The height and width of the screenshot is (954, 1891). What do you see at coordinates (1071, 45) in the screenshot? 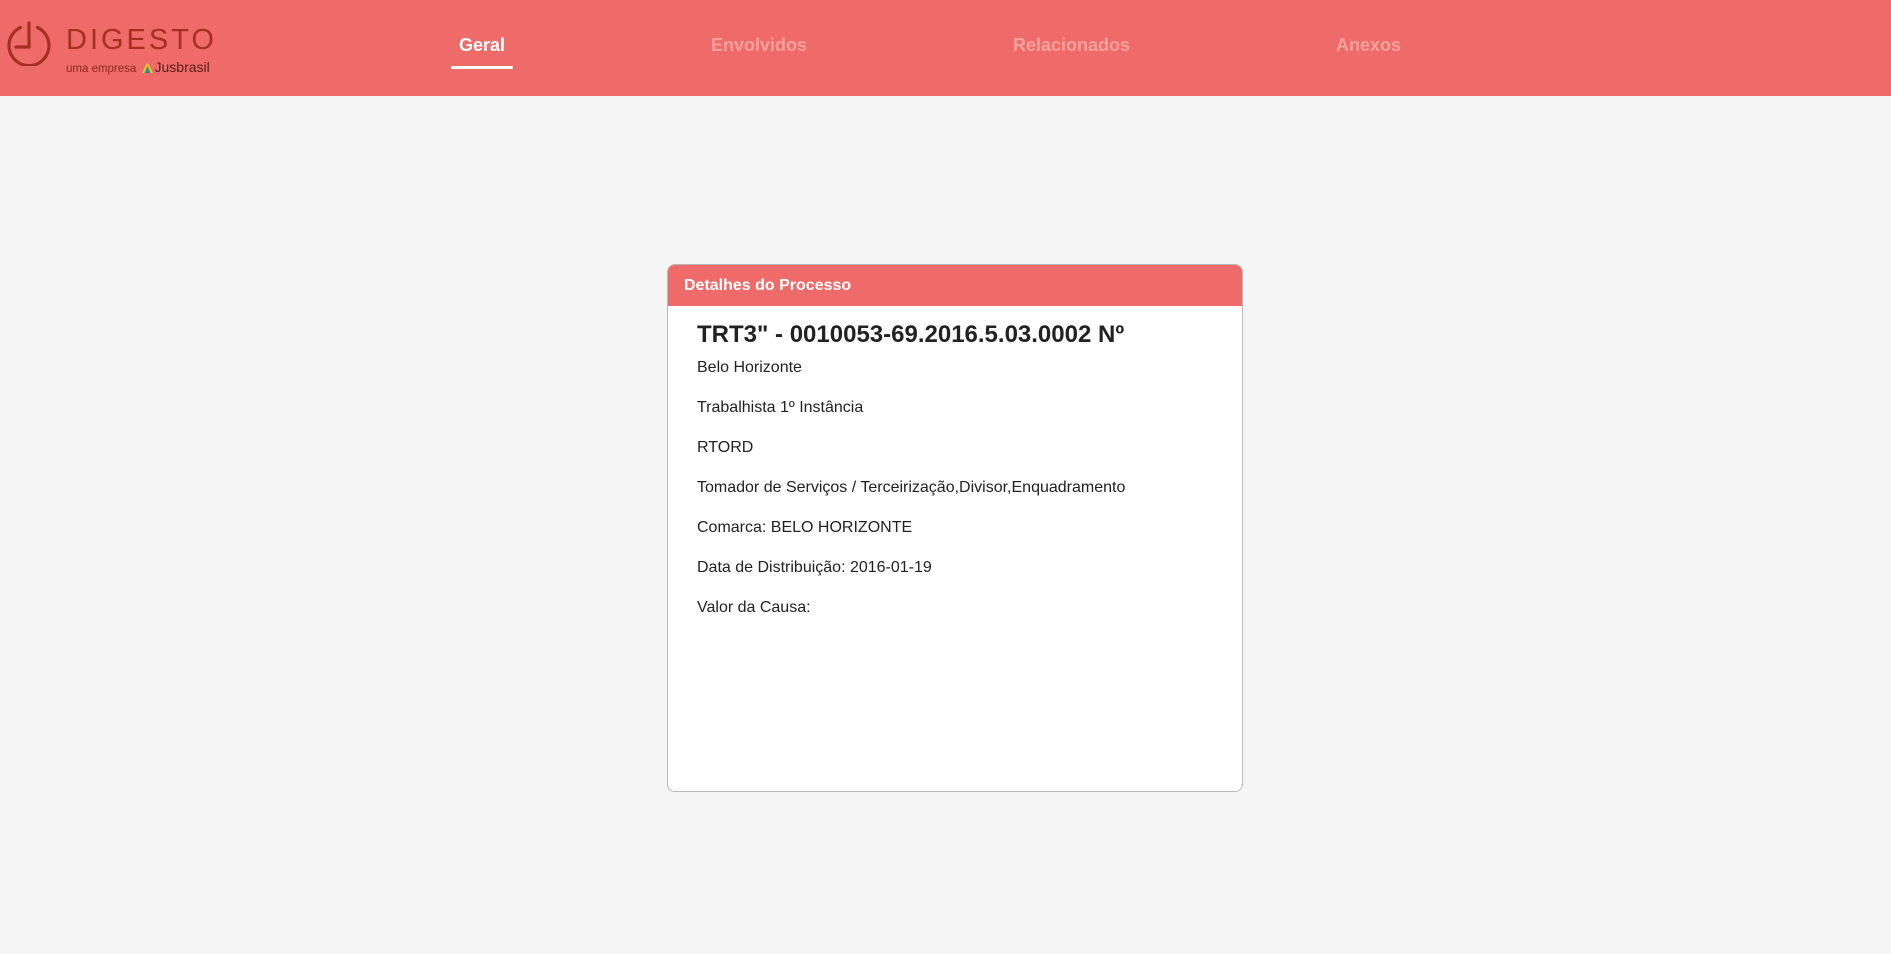
I see `tab-relacionados: Relacionados` at bounding box center [1071, 45].